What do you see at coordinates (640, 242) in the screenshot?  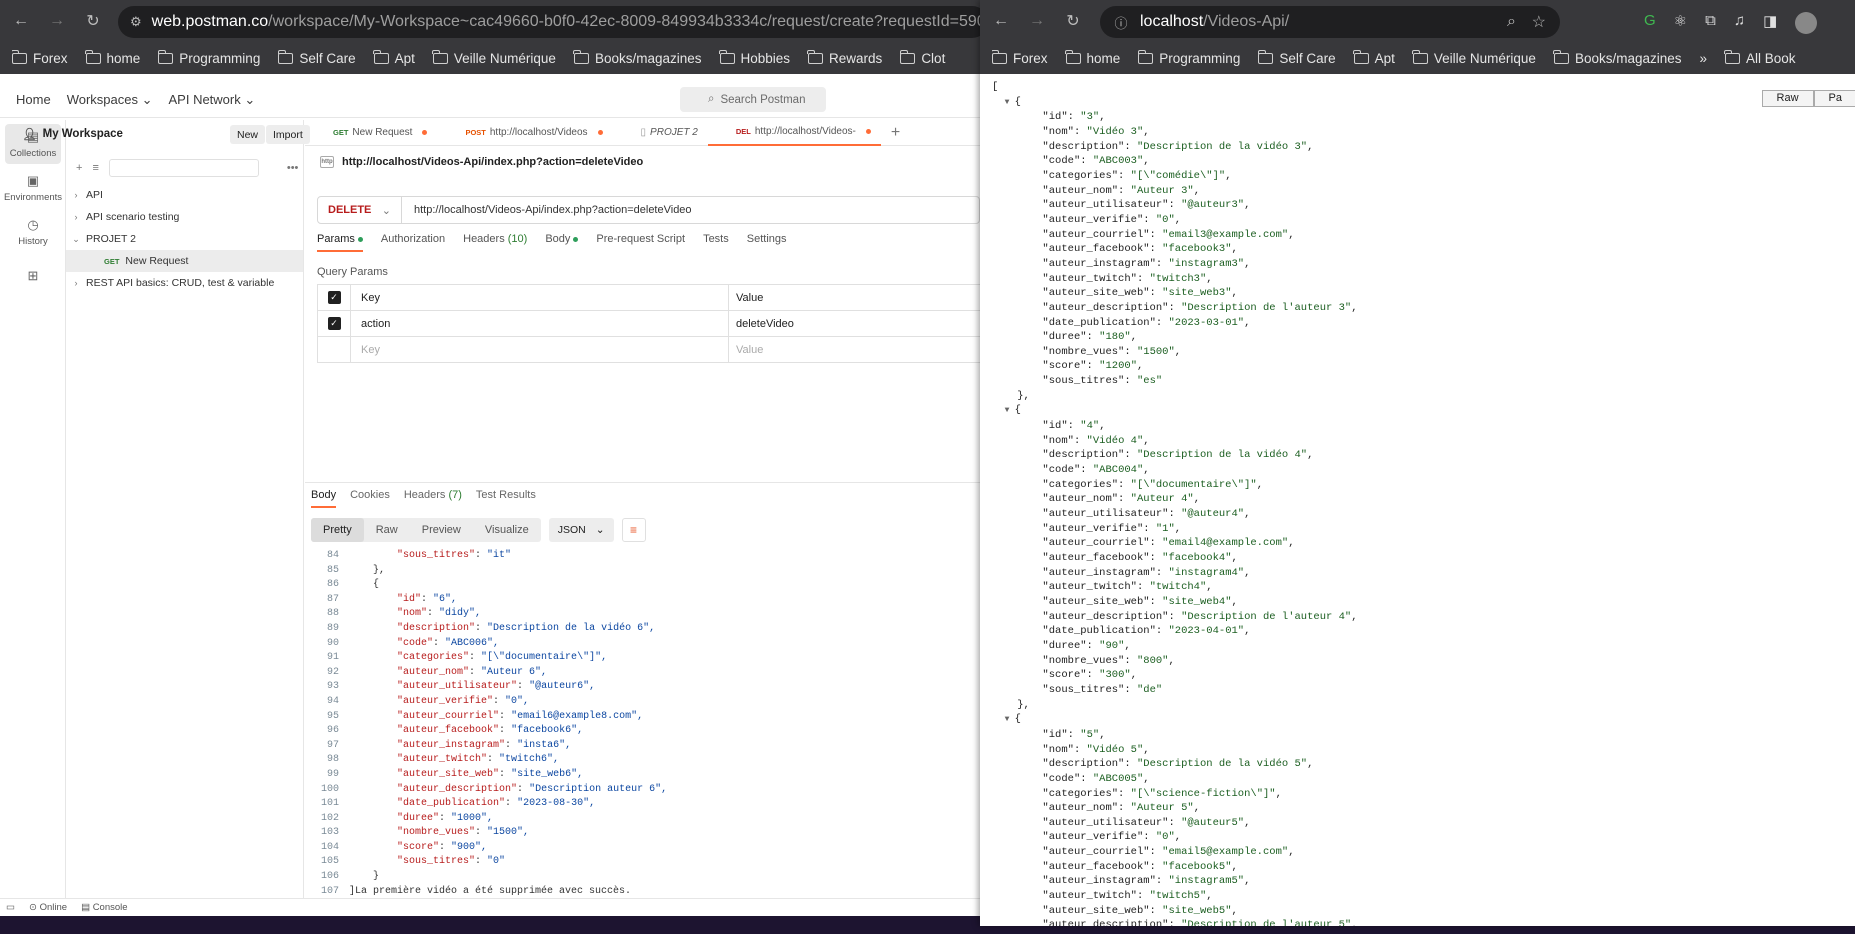 I see `tab-pre-request: Pre-request Script` at bounding box center [640, 242].